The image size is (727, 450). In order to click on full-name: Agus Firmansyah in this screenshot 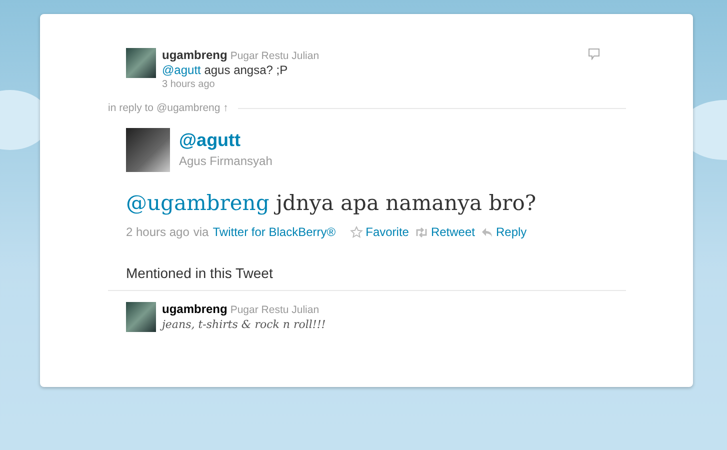, I will do `click(225, 161)`.